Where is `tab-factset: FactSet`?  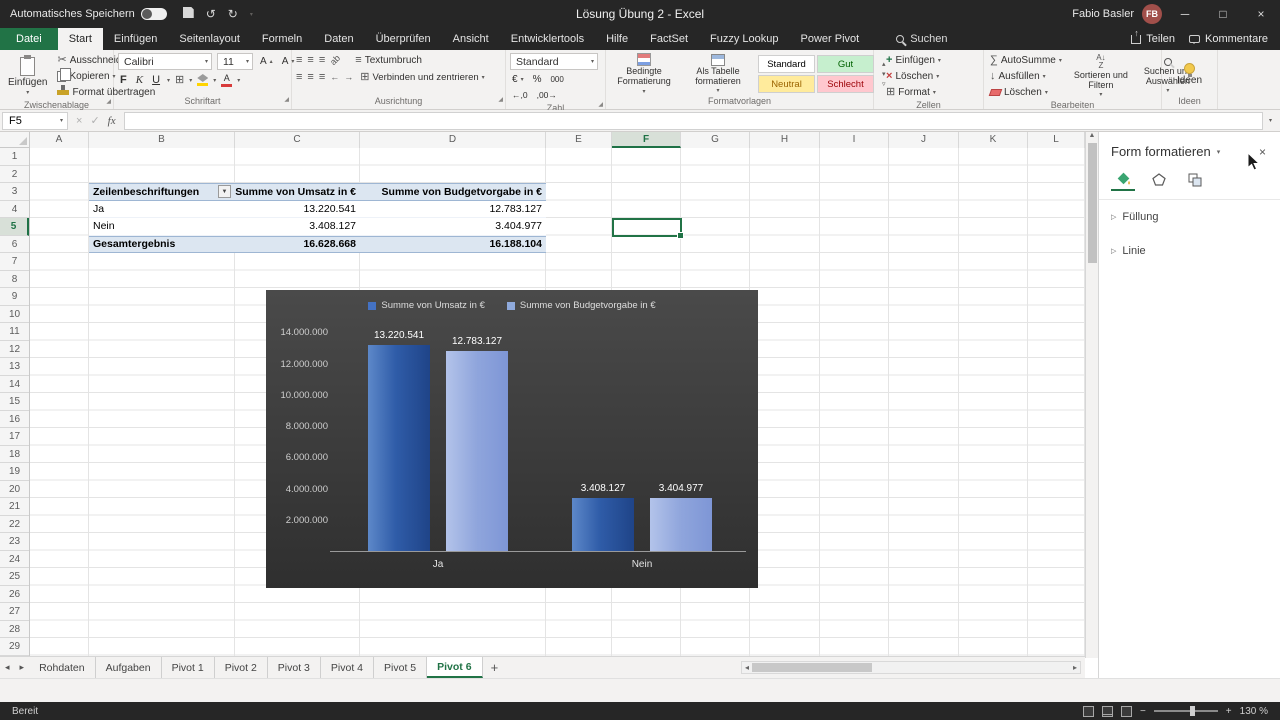 tab-factset: FactSet is located at coordinates (669, 39).